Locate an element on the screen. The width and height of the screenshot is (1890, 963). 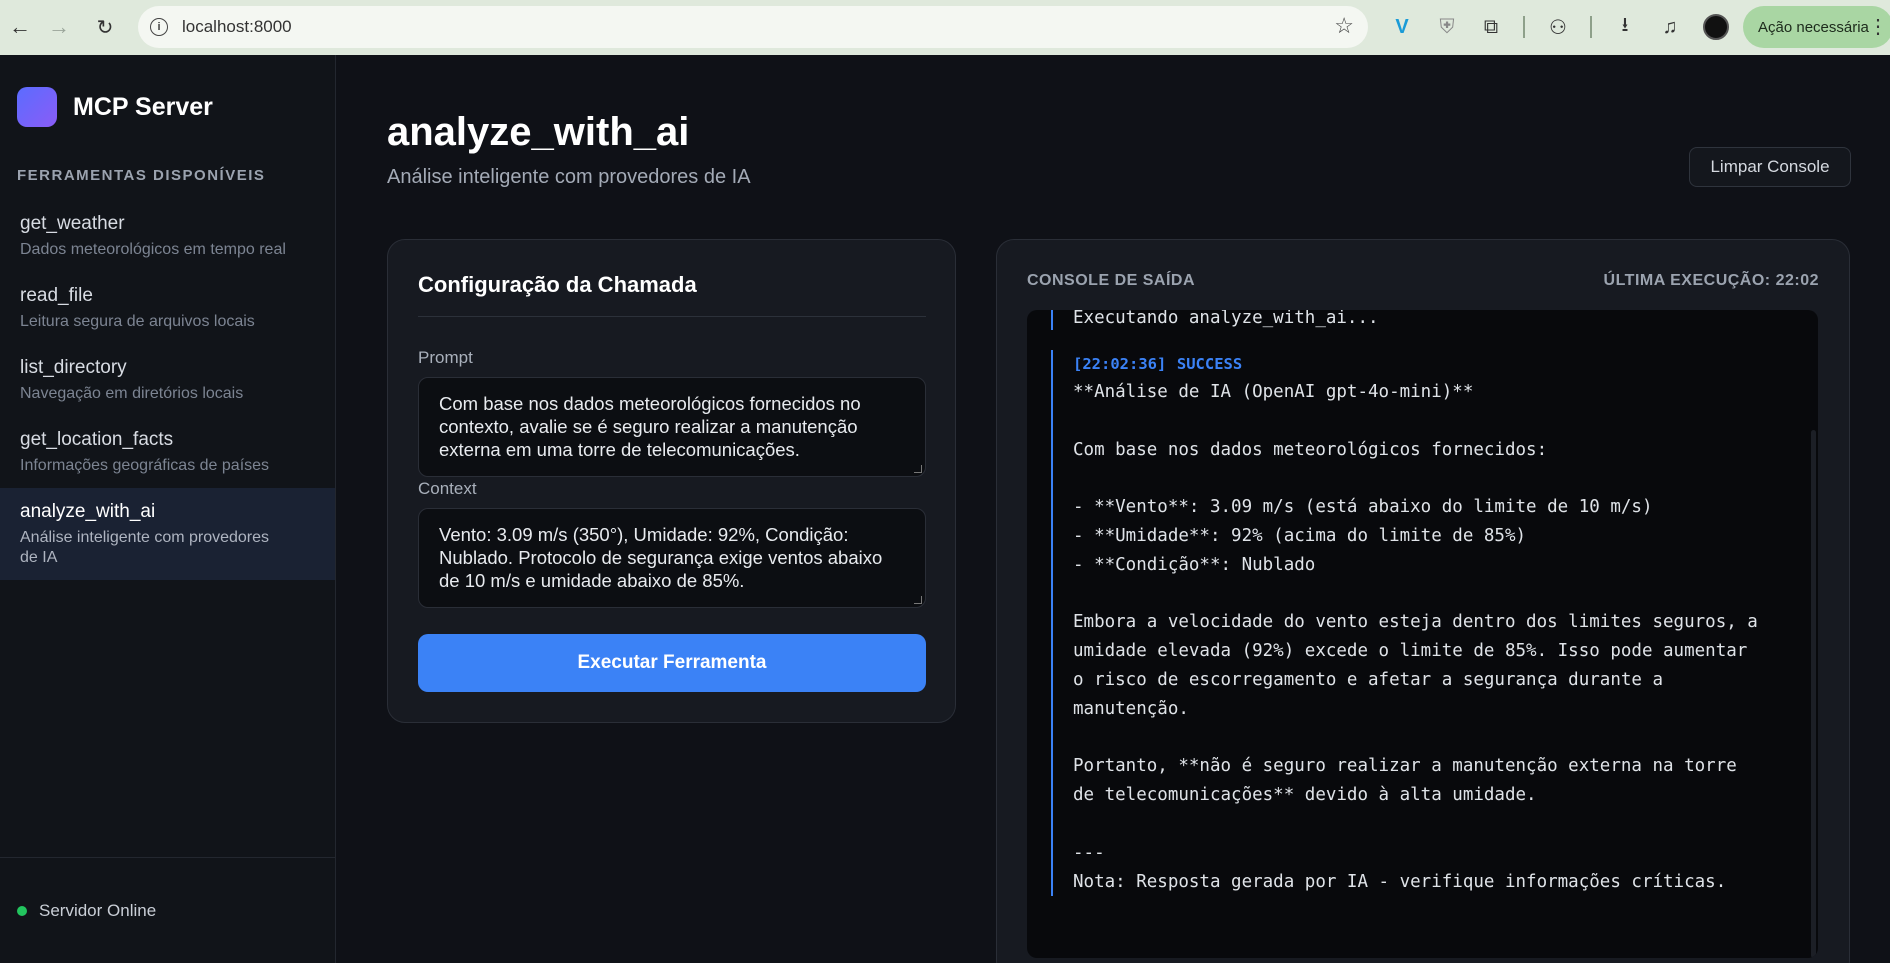
forward-icon: → is located at coordinates (59, 27).